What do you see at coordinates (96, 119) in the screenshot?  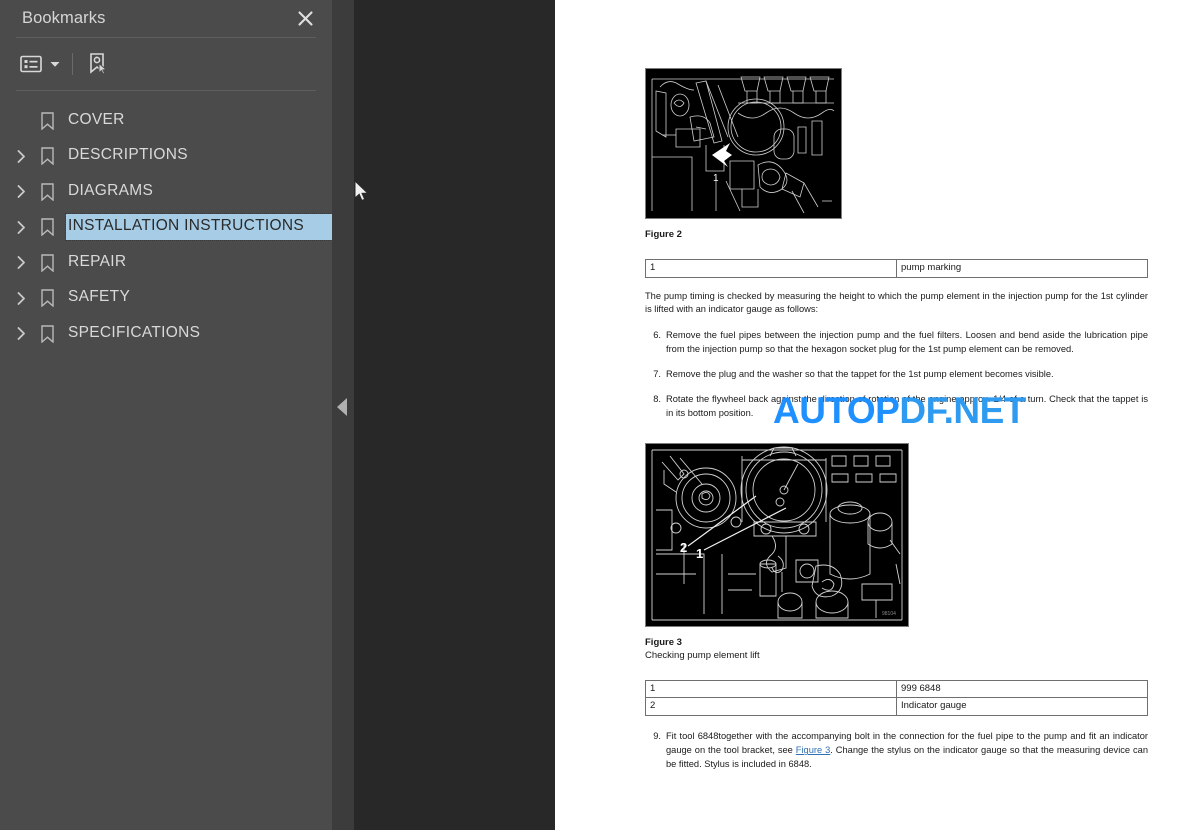 I see `bookmark-item-label: COVER` at bounding box center [96, 119].